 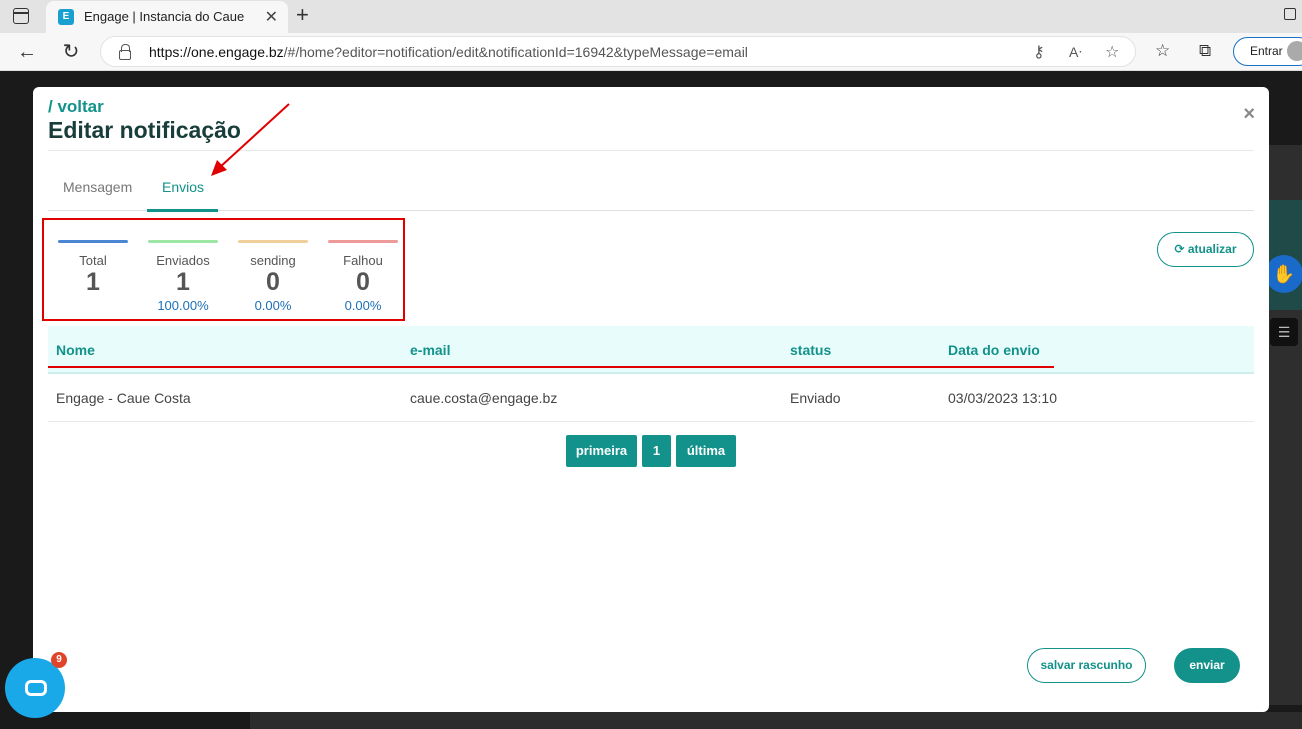 What do you see at coordinates (484, 398) in the screenshot?
I see `cell-email: caue.costa@engage.bz` at bounding box center [484, 398].